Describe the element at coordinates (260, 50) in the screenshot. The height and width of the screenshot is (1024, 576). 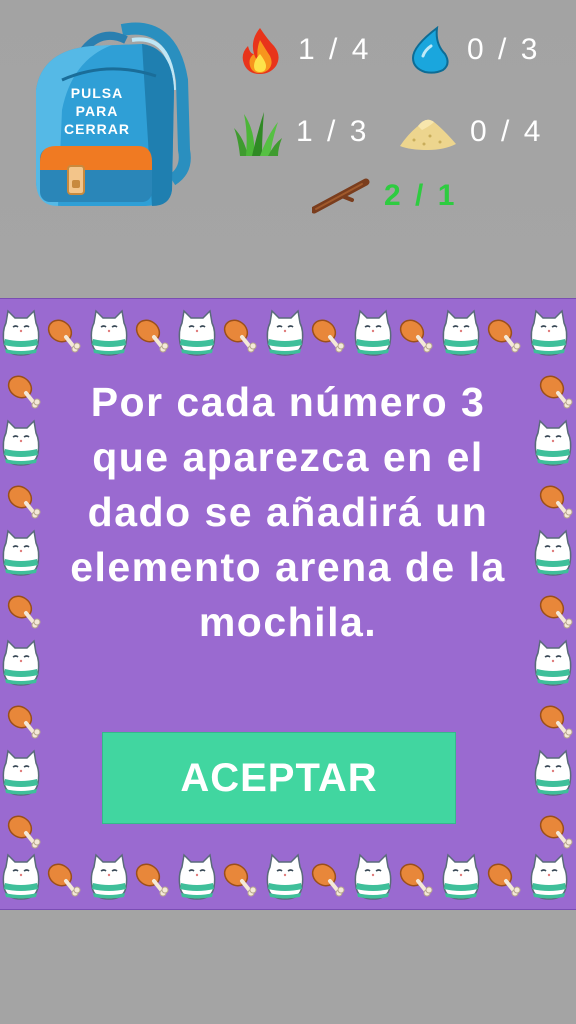
I see `fire-icon` at that location.